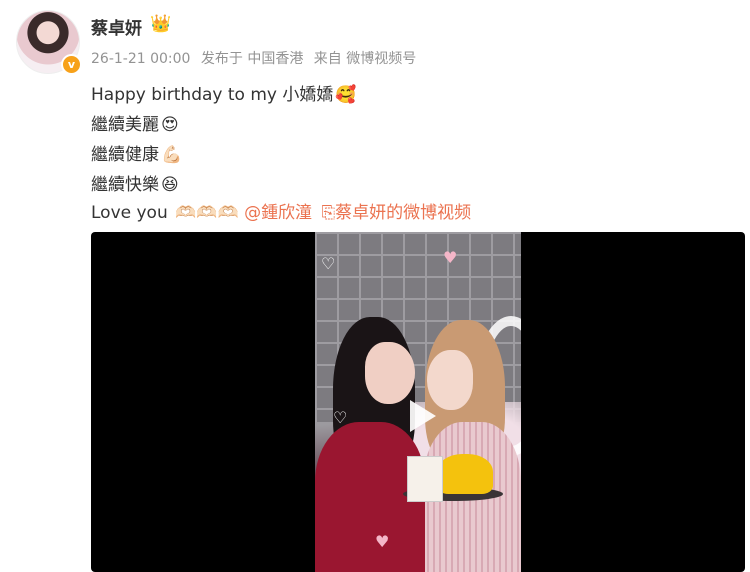  Describe the element at coordinates (129, 213) in the screenshot. I see `post-text: Love you` at that location.